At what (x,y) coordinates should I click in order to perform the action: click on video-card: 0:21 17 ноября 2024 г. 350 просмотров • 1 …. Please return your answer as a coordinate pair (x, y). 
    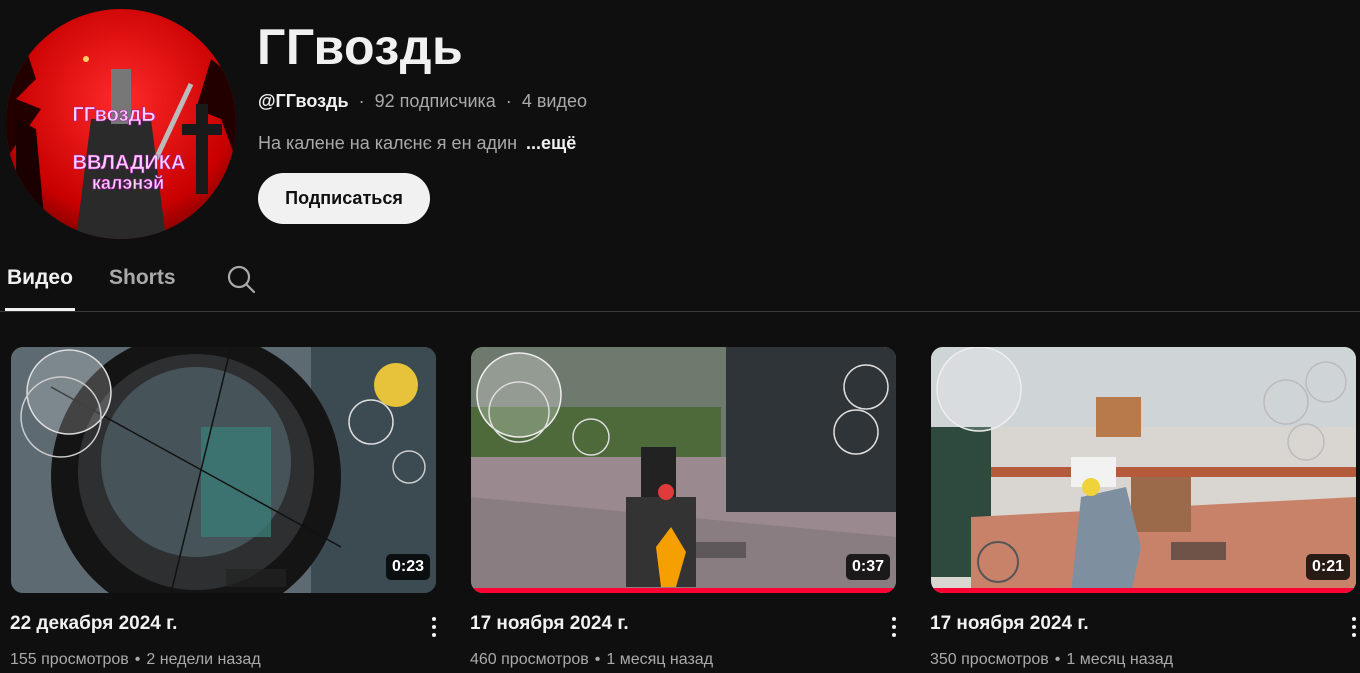
    Looking at the image, I should click on (1143, 507).